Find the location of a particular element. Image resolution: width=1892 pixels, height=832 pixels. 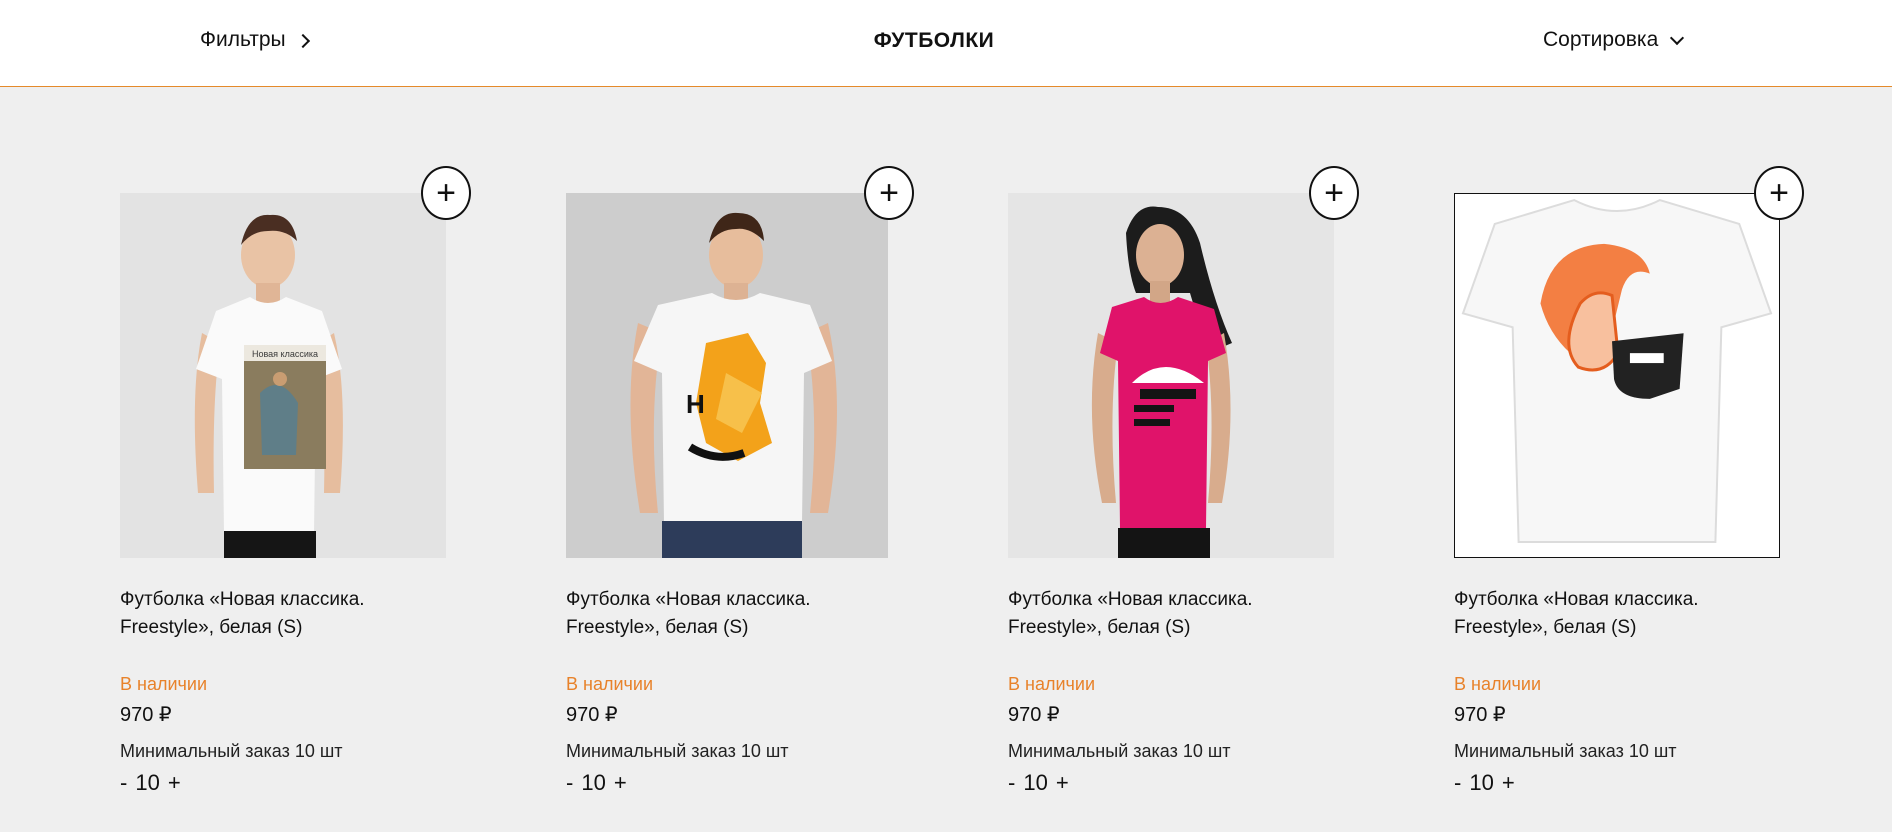

product-photo-man-print-tshirt: Н is located at coordinates (727, 375).